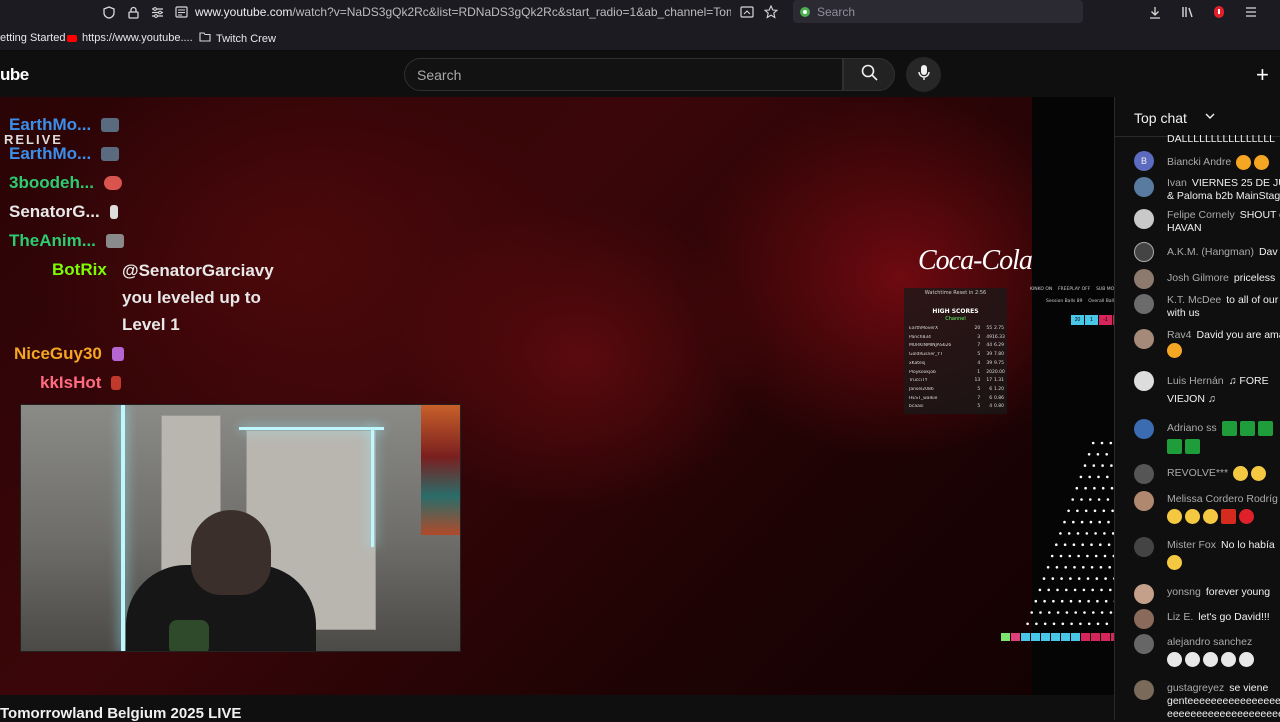 The image size is (1280, 722). I want to click on chat-author: Mister Fox, so click(1191, 545).